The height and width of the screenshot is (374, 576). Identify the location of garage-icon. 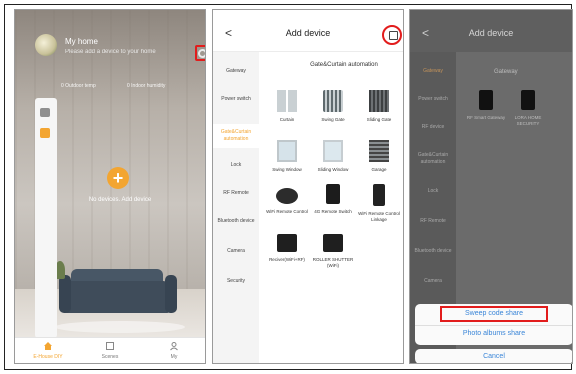
(379, 151).